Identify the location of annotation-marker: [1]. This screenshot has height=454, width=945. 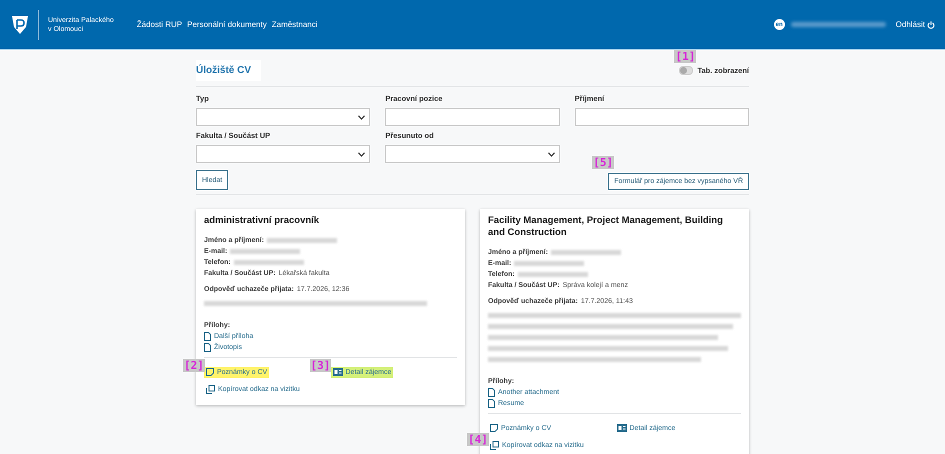
(685, 56).